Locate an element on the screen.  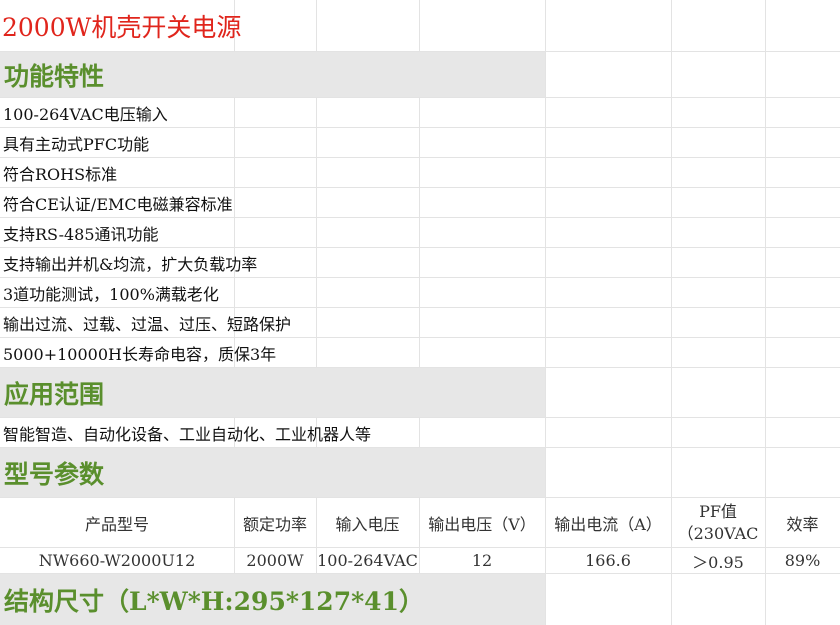
feature-item: 100-264VAC电压输入 is located at coordinates (420, 112).